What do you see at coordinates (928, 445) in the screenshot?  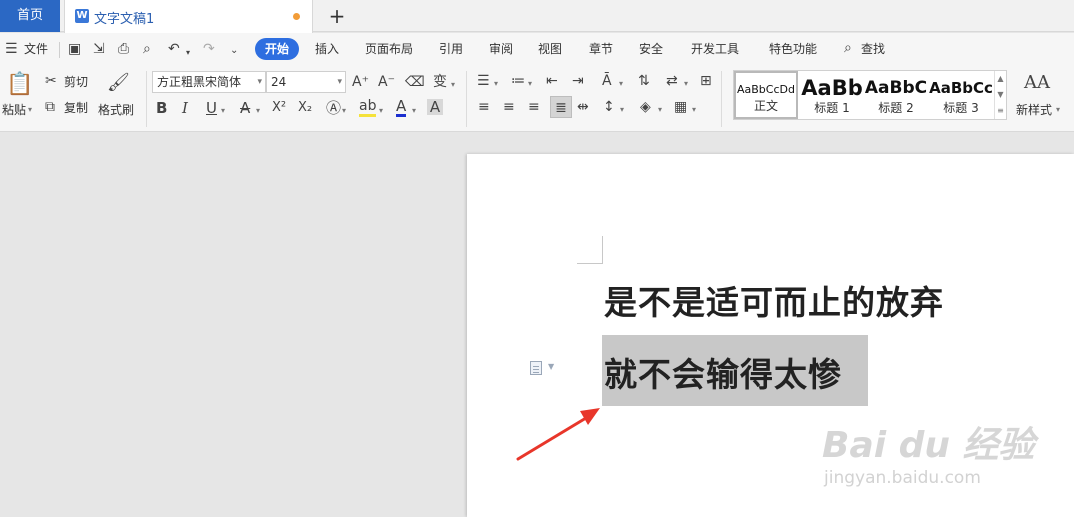 I see `watermark-logo-text: Bai du 经验` at bounding box center [928, 445].